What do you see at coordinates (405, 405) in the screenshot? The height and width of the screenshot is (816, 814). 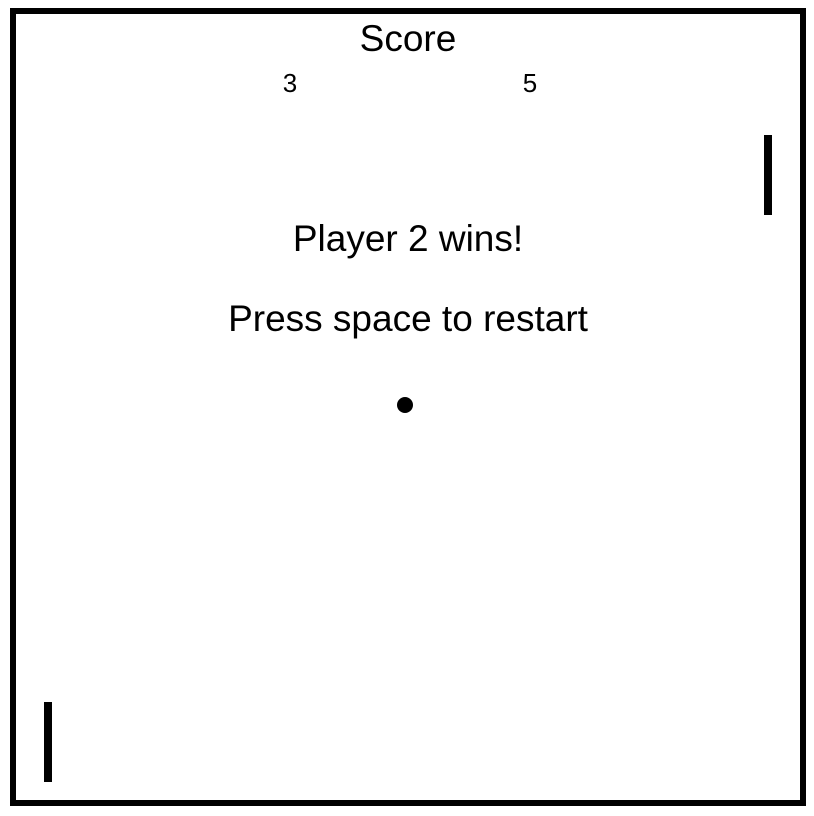 I see `ball` at bounding box center [405, 405].